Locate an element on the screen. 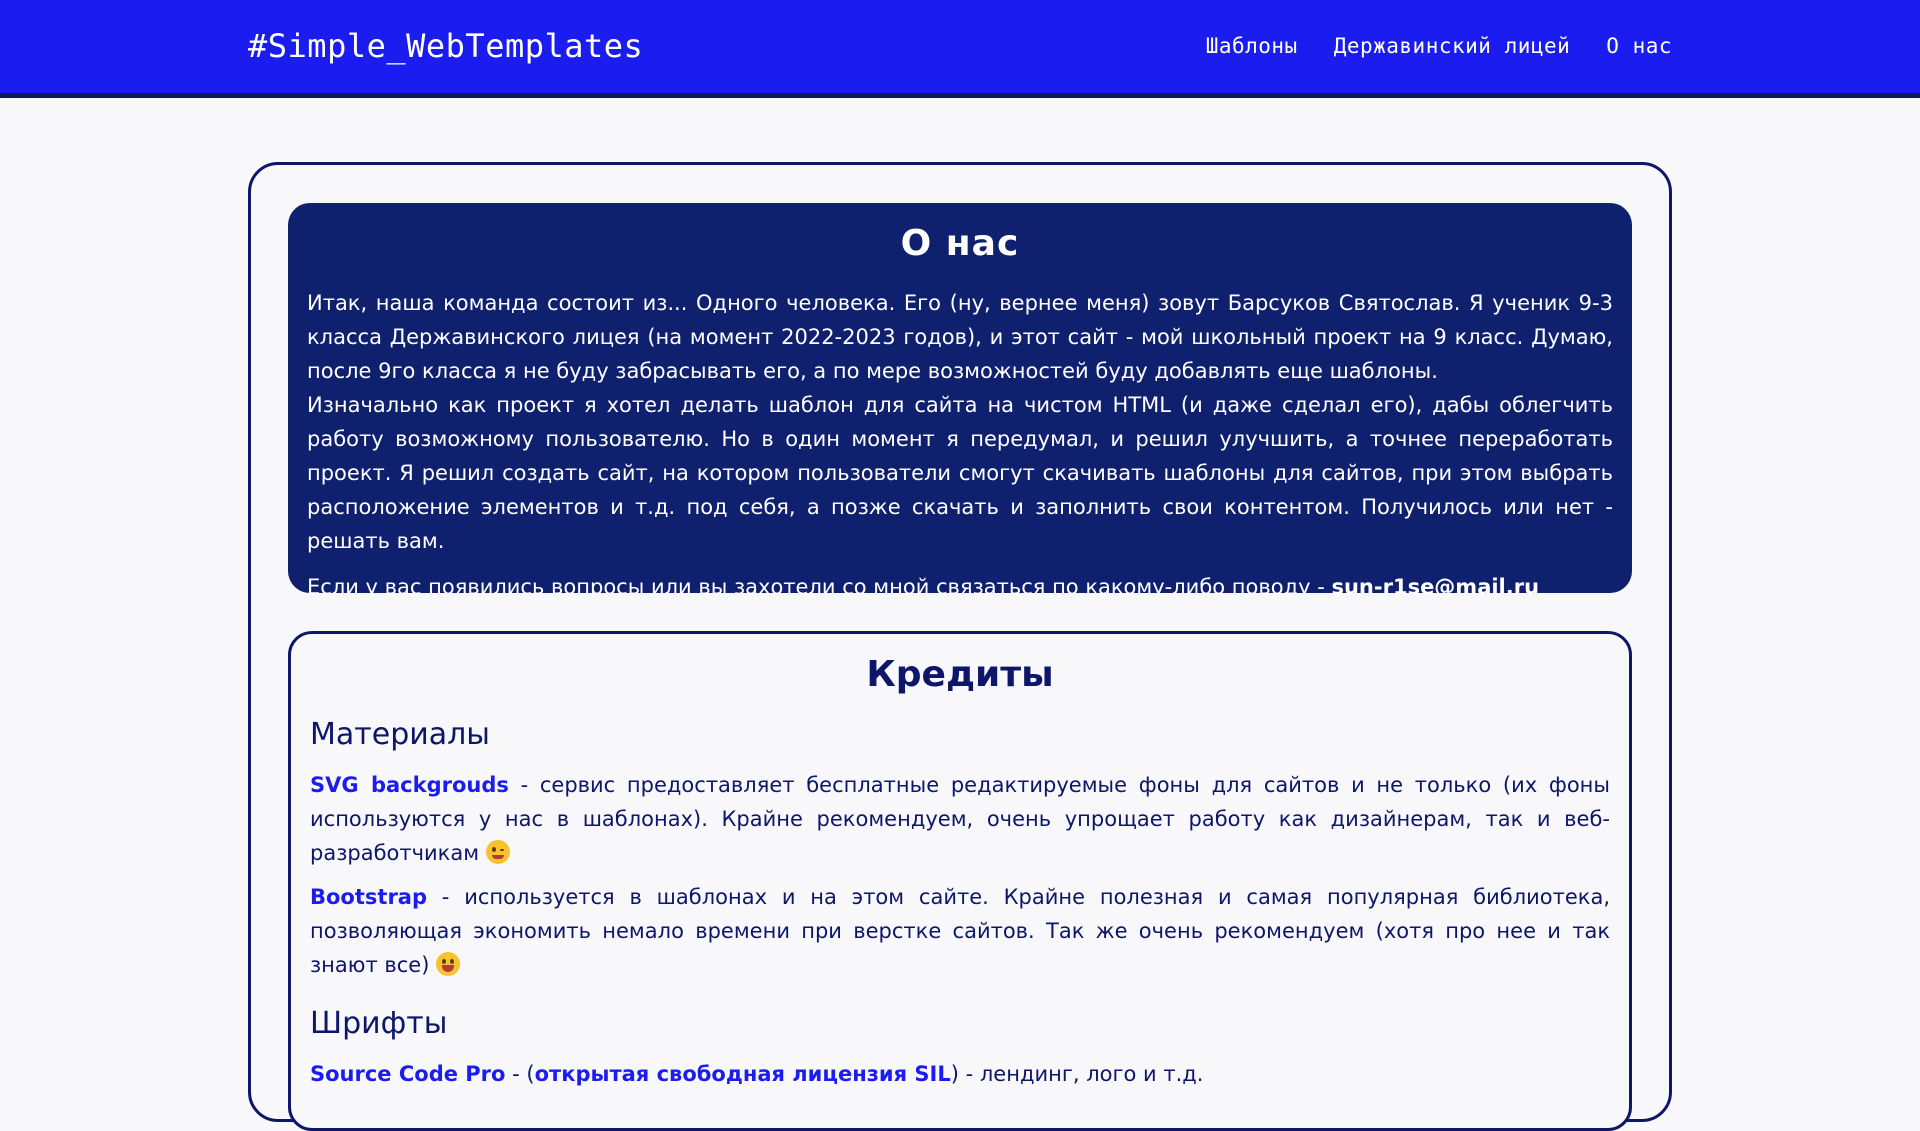 This screenshot has height=1131, width=1920. fonts-title: Шрифты is located at coordinates (379, 1023).